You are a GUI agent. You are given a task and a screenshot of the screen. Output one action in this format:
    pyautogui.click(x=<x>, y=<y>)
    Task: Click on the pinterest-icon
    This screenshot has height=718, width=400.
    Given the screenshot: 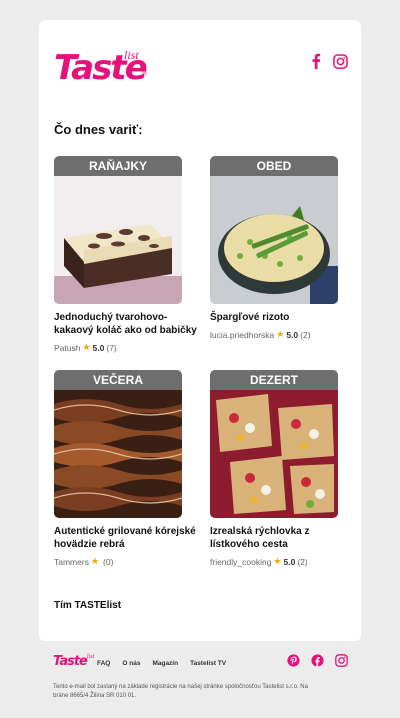 What is the action you would take?
    pyautogui.click(x=293, y=660)
    